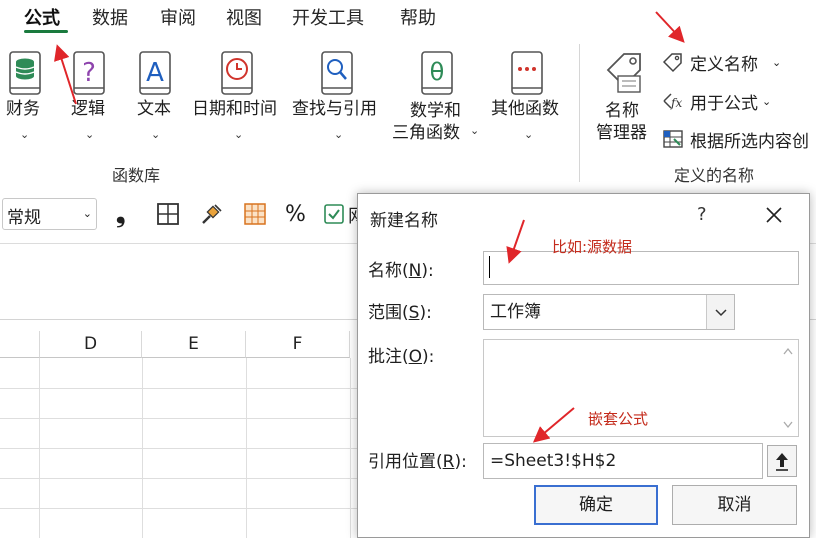 The height and width of the screenshot is (538, 816). What do you see at coordinates (609, 312) in the screenshot?
I see `scope-select: 工作簿` at bounding box center [609, 312].